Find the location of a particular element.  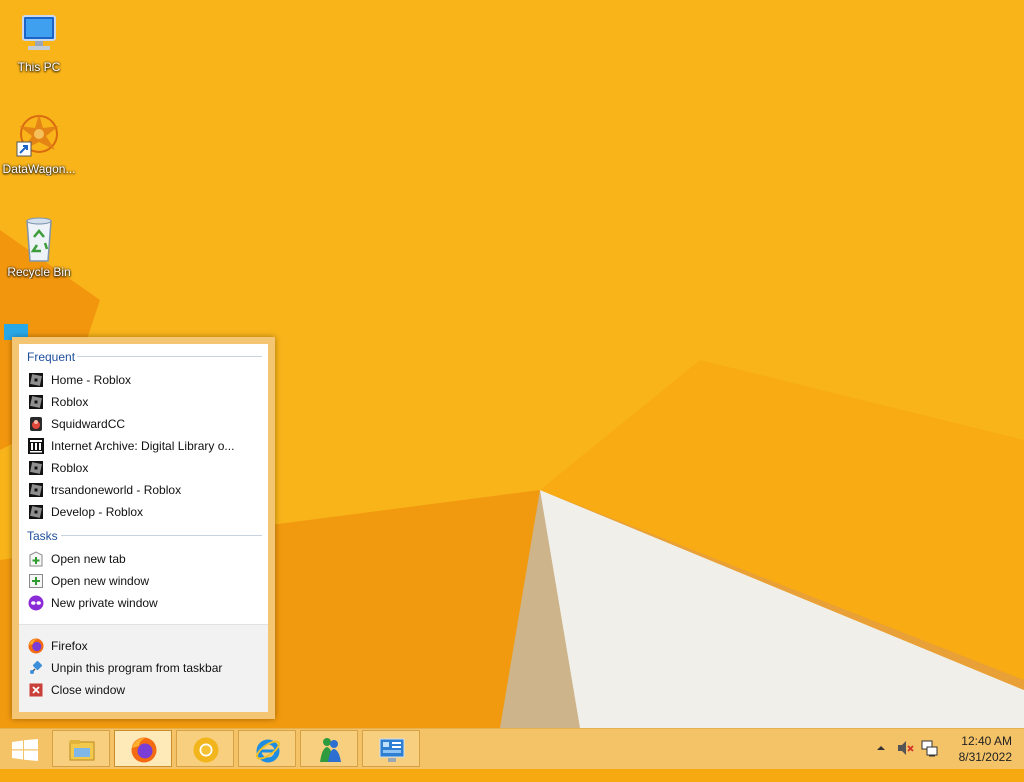

jump-list-item-develop-roblox: Develop - Roblox is located at coordinates (143, 512).